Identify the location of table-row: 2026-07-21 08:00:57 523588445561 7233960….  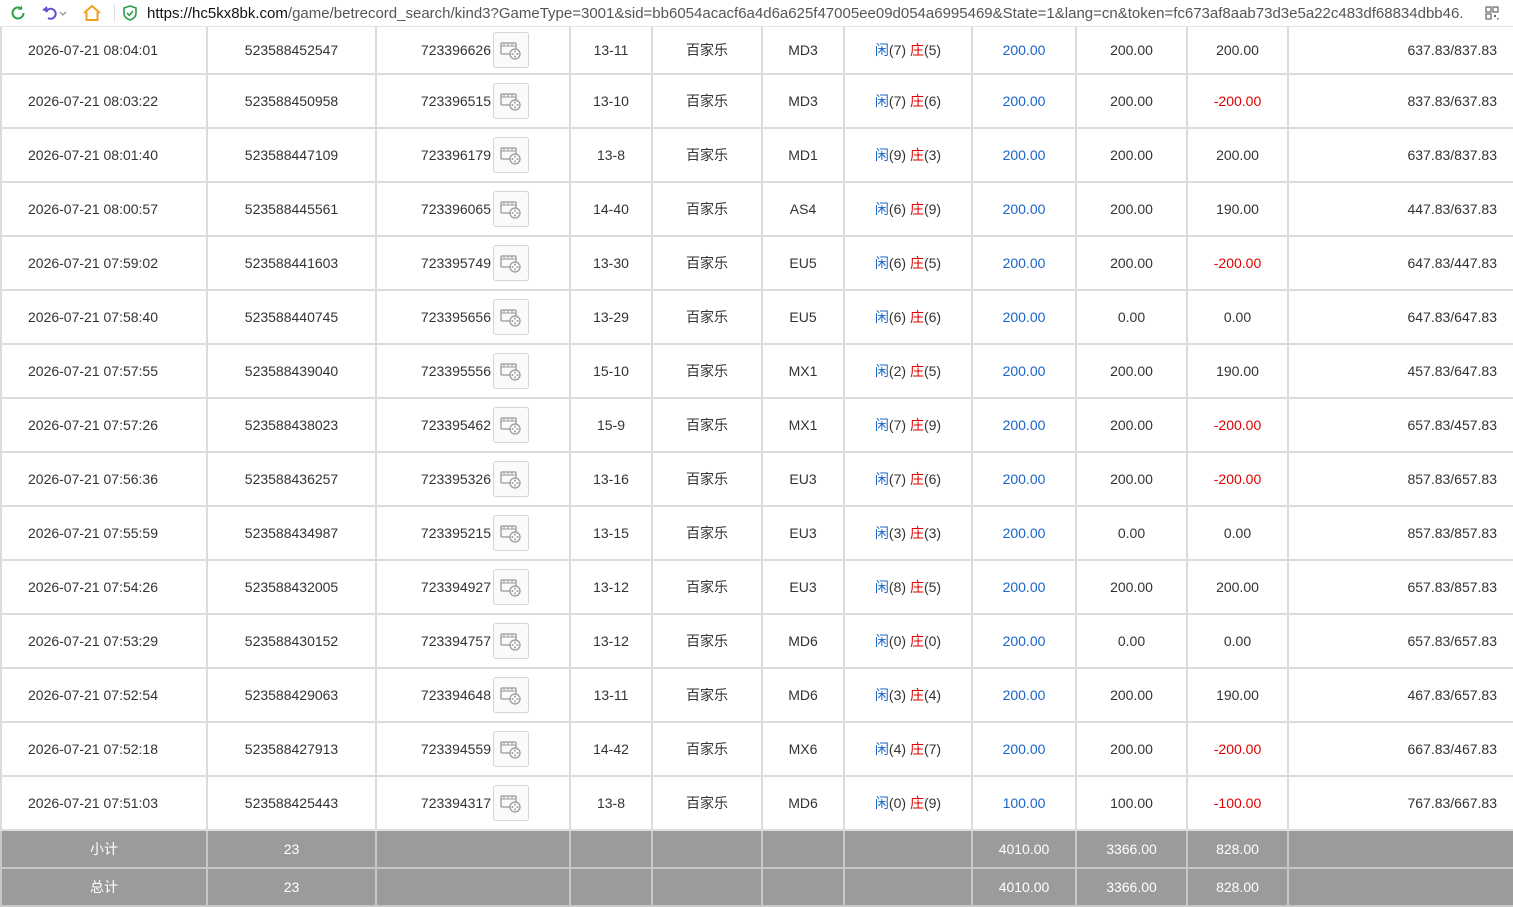
(756, 209).